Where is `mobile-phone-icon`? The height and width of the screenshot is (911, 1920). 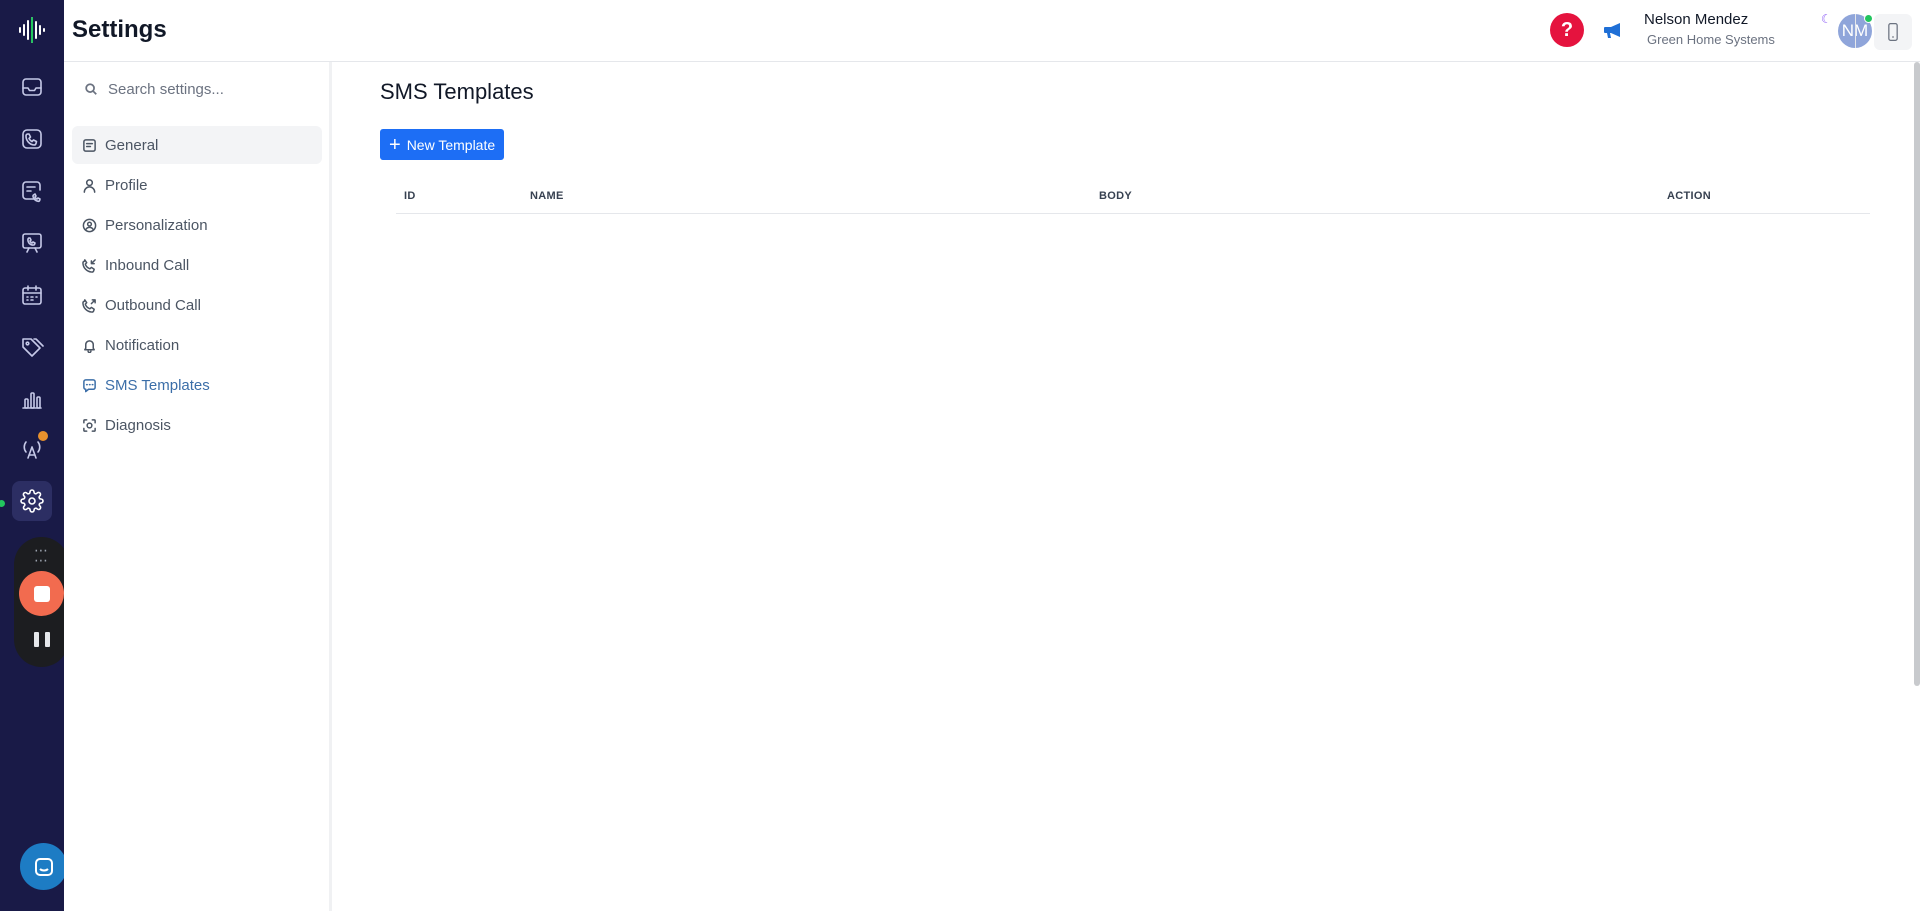 mobile-phone-icon is located at coordinates (1893, 32).